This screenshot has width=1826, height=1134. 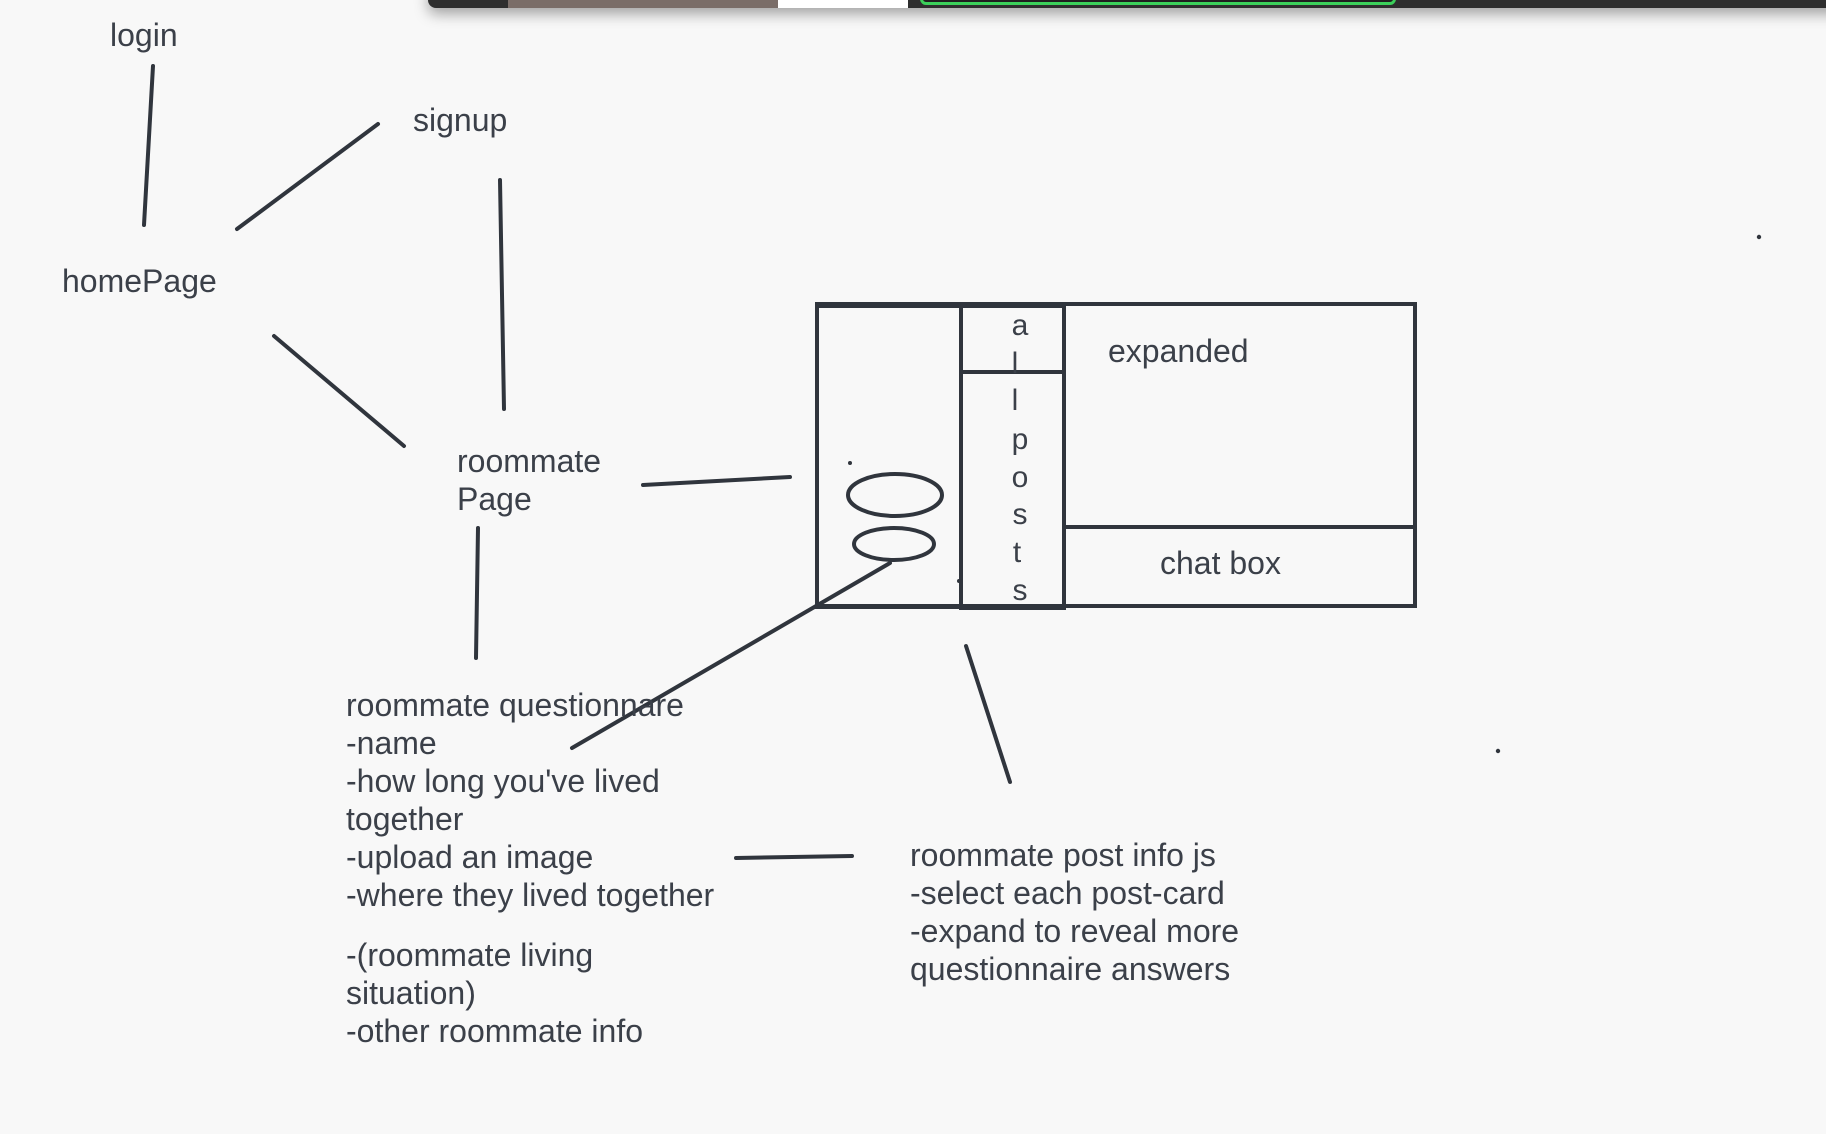 I want to click on questionnaire-line: together, so click(x=405, y=819).